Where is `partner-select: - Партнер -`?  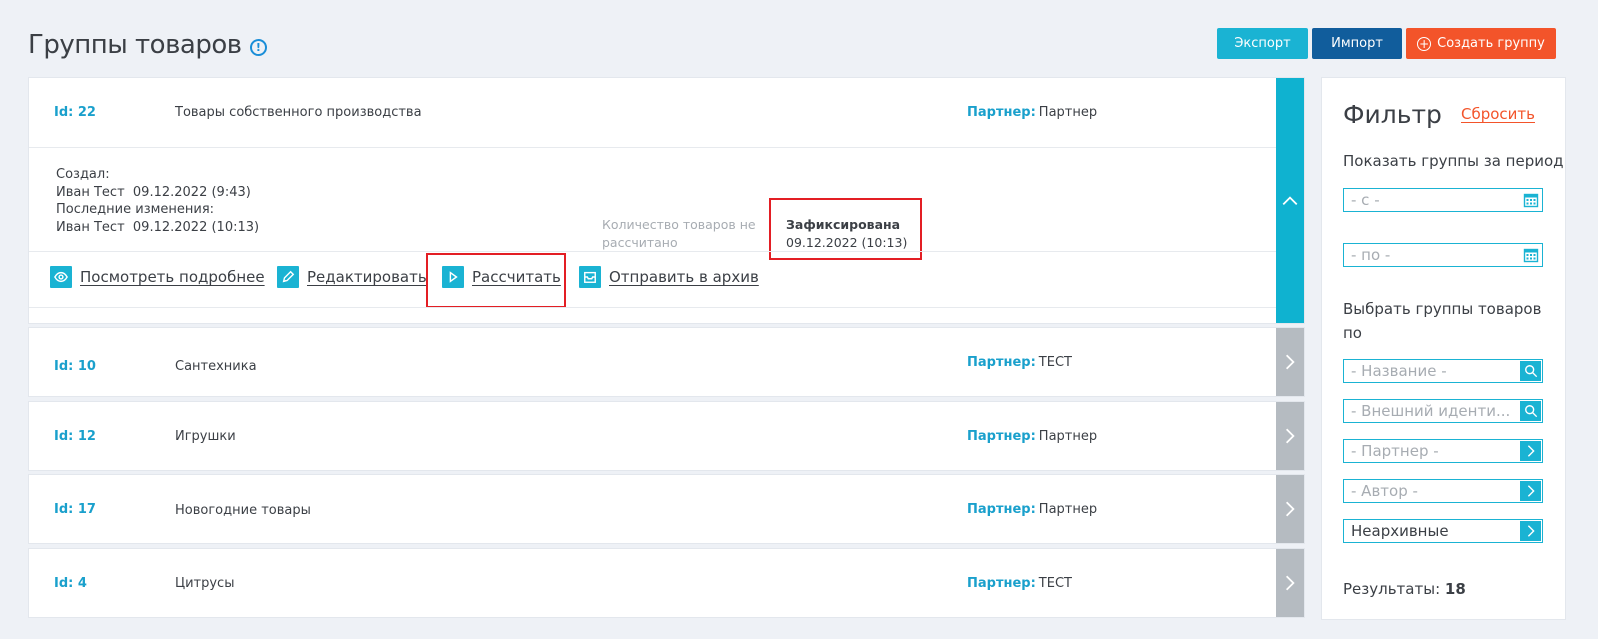 partner-select: - Партнер - is located at coordinates (1443, 451).